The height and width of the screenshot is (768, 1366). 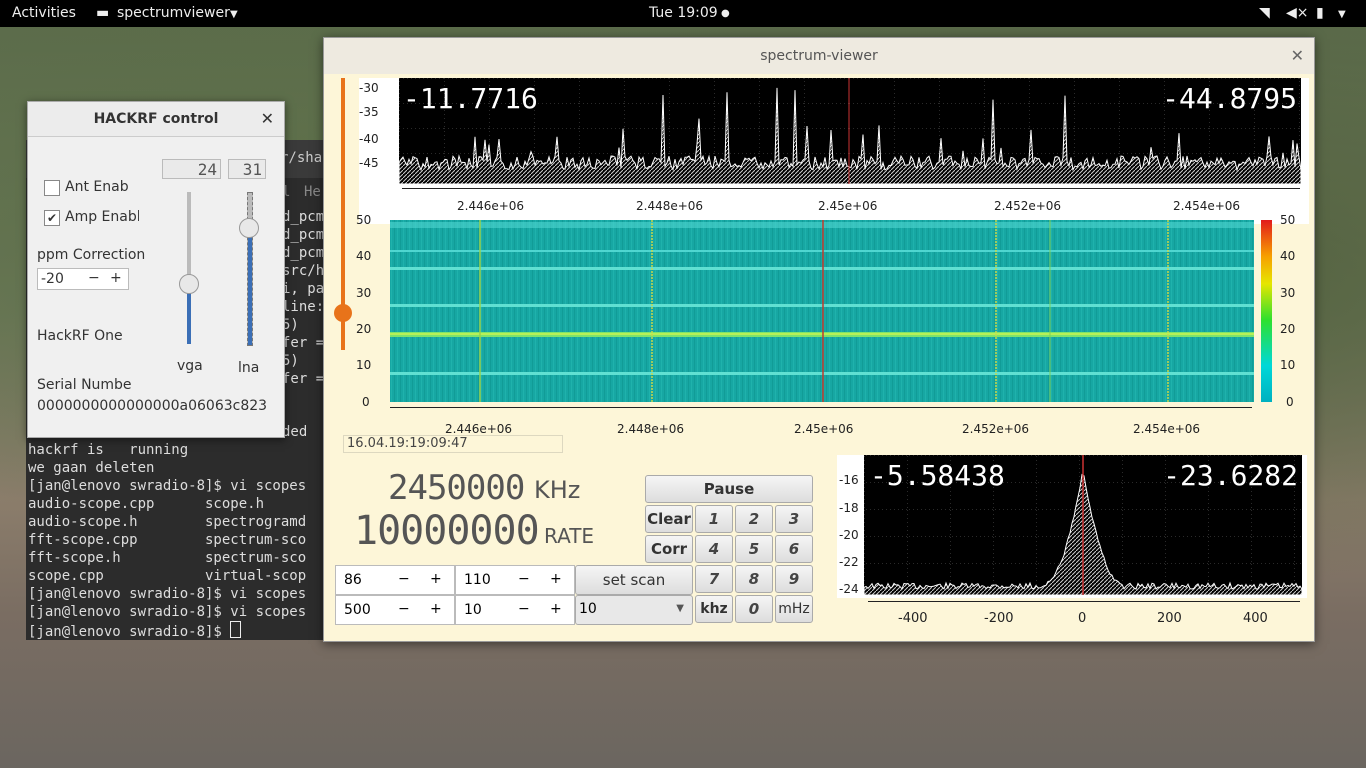 I want to click on top-left-value: -11.7716, so click(x=470, y=98).